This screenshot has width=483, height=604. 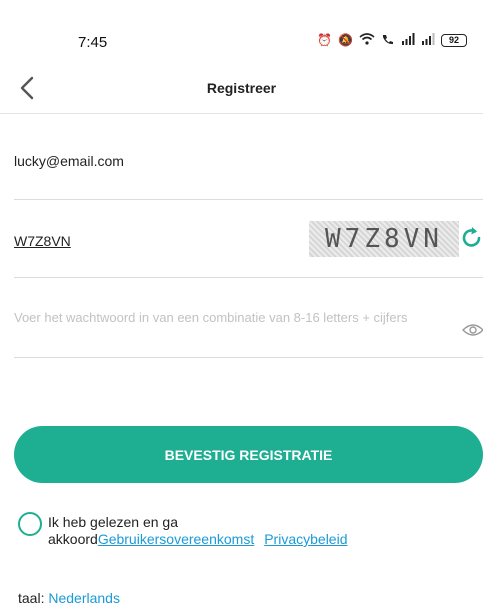 What do you see at coordinates (113, 522) in the screenshot?
I see `agreement-line1: Ik heb gelezen en ga` at bounding box center [113, 522].